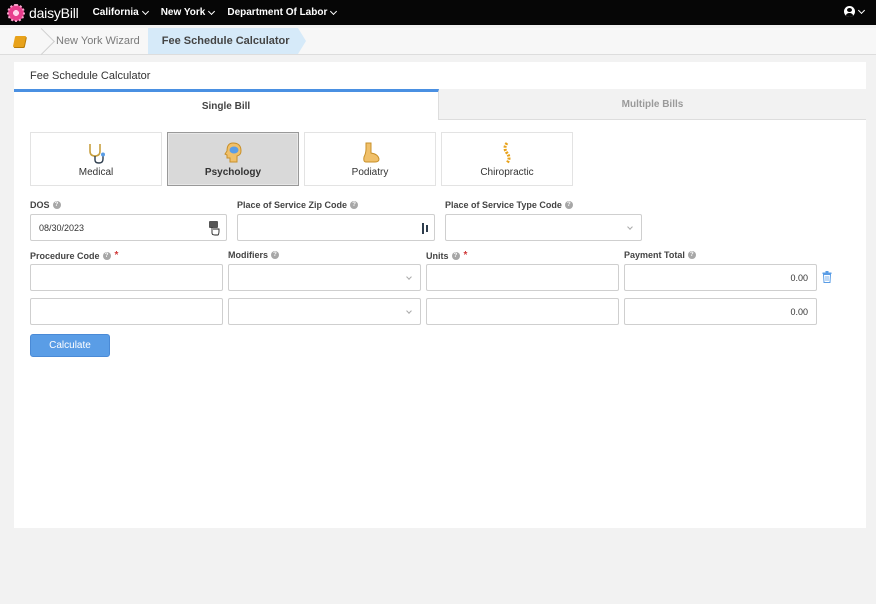 This screenshot has height=604, width=876. What do you see at coordinates (98, 41) in the screenshot?
I see `breadcrumb-new-york-wizard: New York Wizard` at bounding box center [98, 41].